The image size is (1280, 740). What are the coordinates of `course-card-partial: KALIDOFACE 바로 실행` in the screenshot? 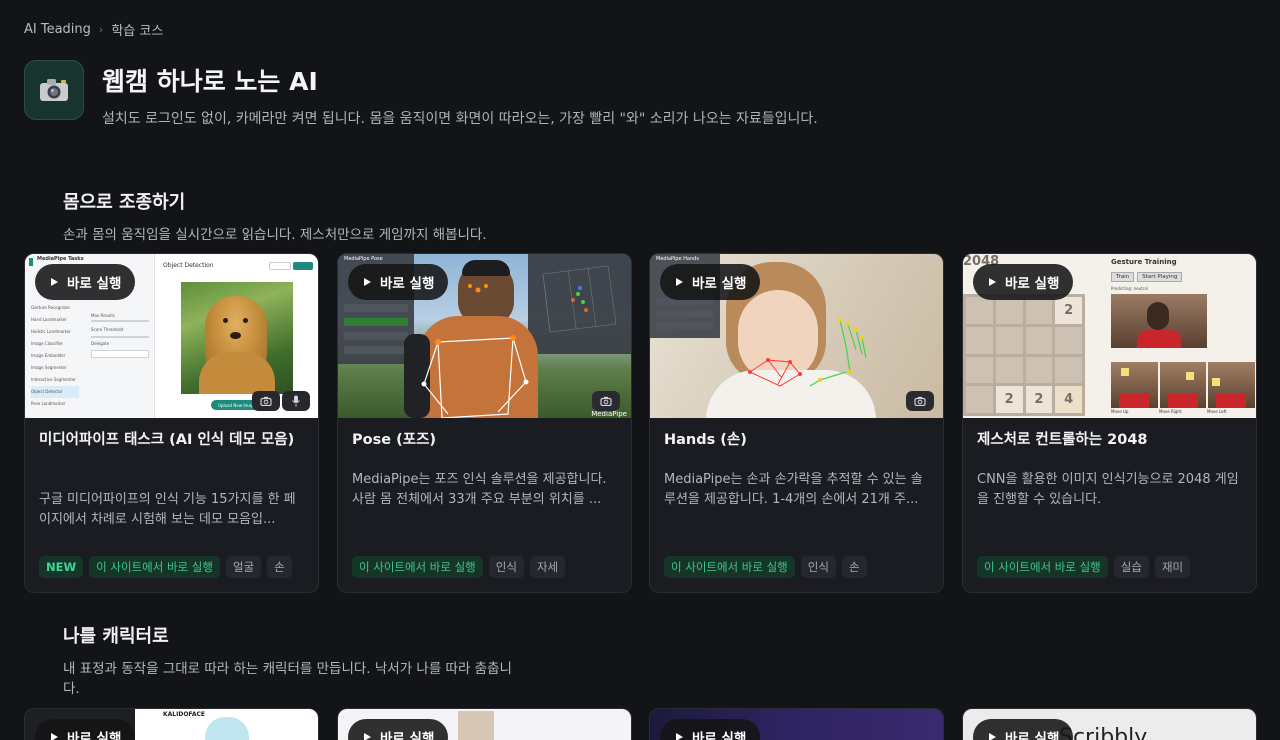 It's located at (171, 724).